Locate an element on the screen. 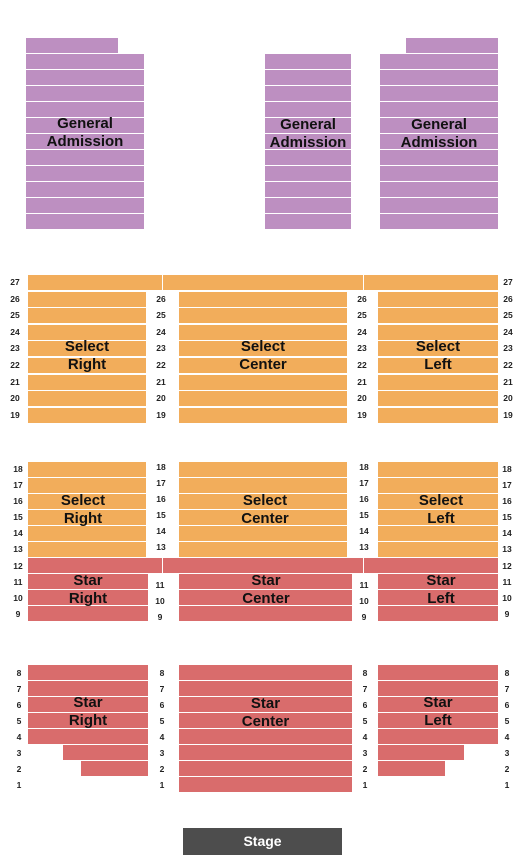  select-row-27-c is located at coordinates (431, 282).